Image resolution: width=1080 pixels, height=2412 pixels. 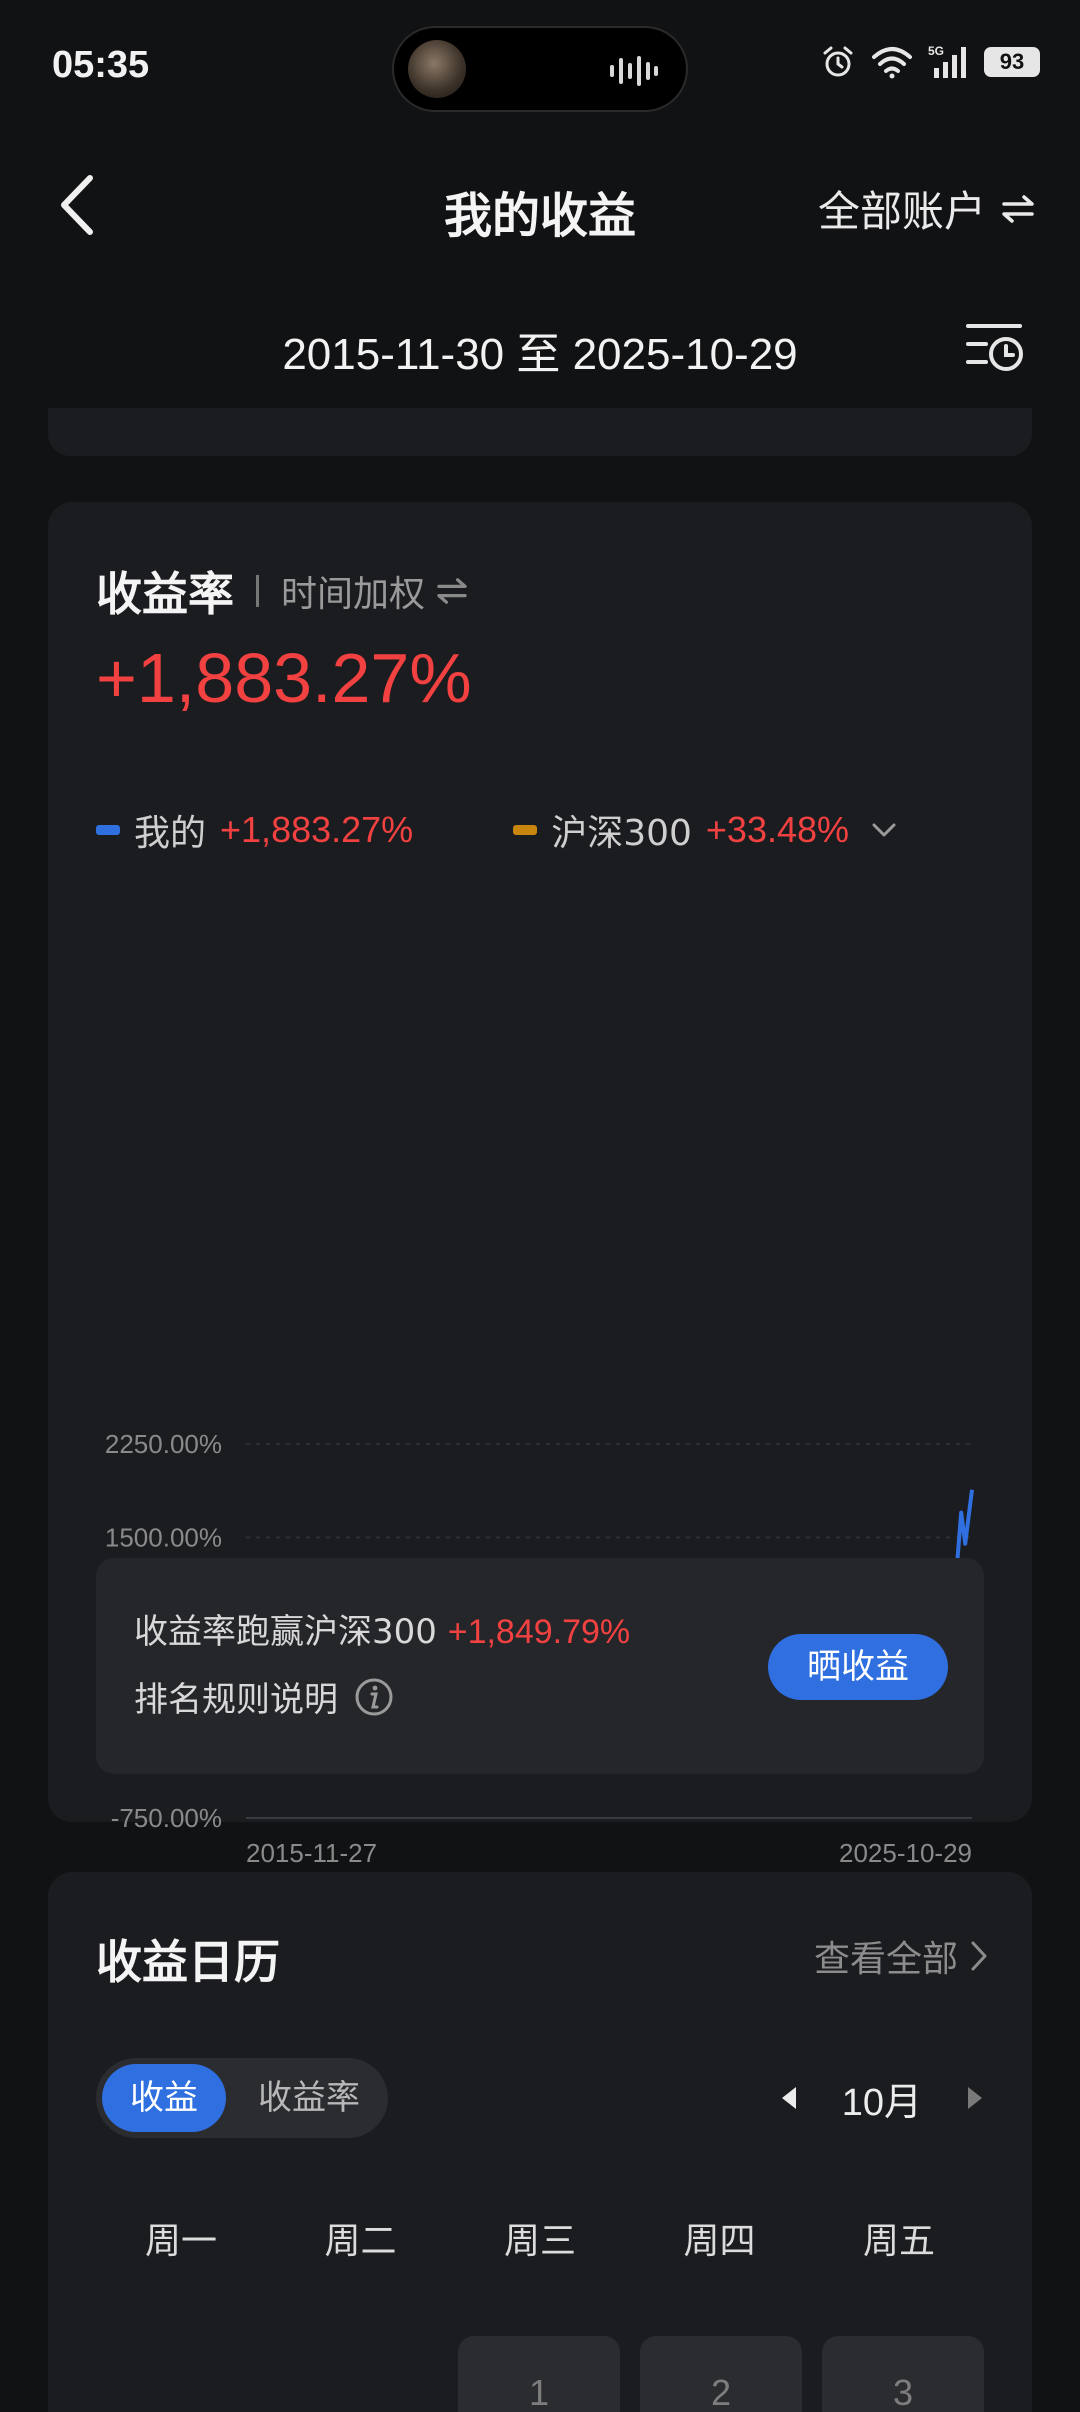 What do you see at coordinates (360, 2241) in the screenshot?
I see `weekday-label: 周二` at bounding box center [360, 2241].